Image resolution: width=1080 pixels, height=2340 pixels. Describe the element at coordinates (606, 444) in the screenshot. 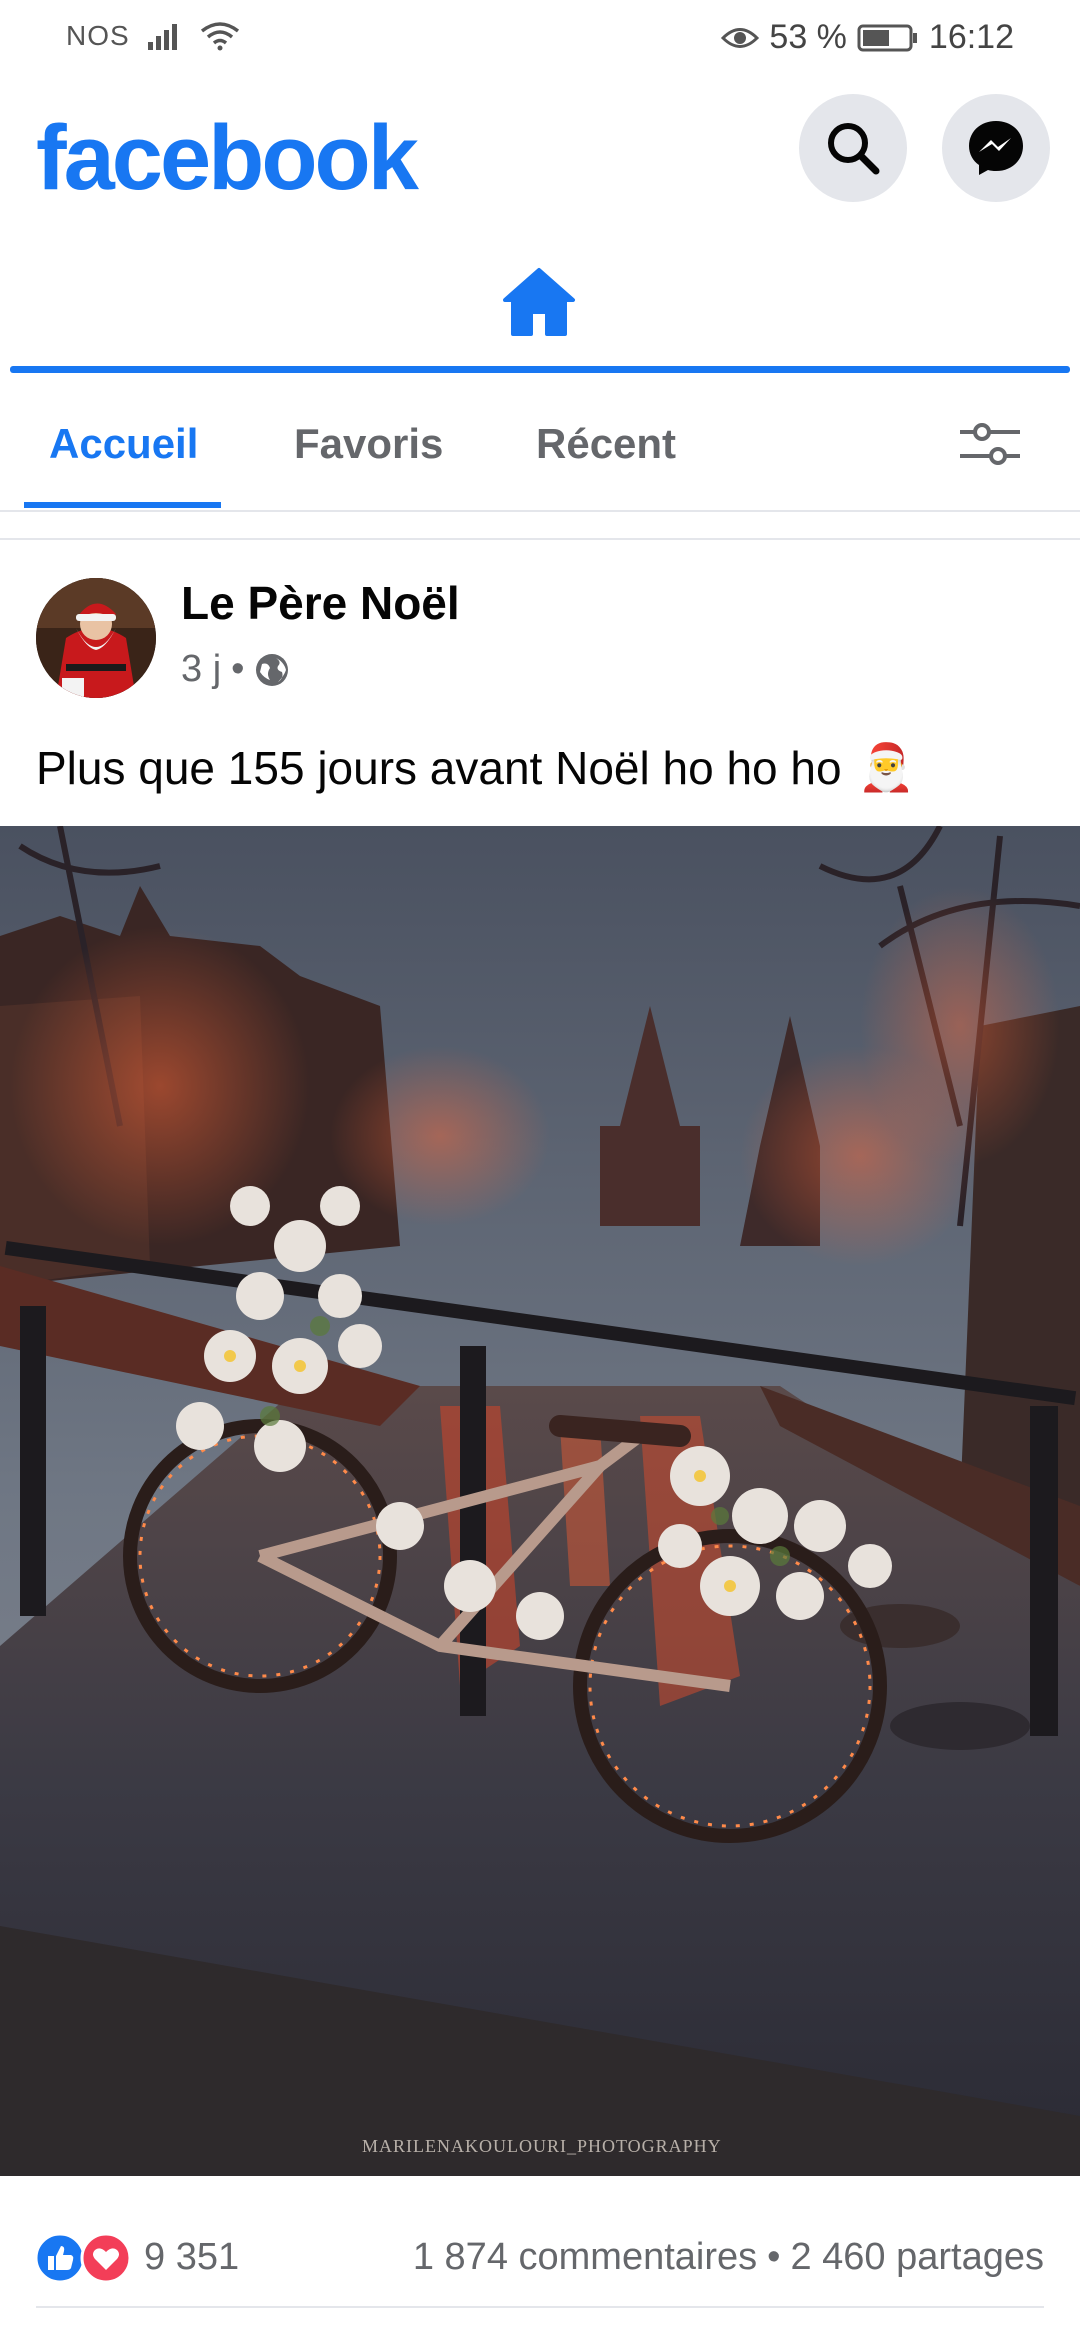

I see `tab-recent: Récent` at that location.